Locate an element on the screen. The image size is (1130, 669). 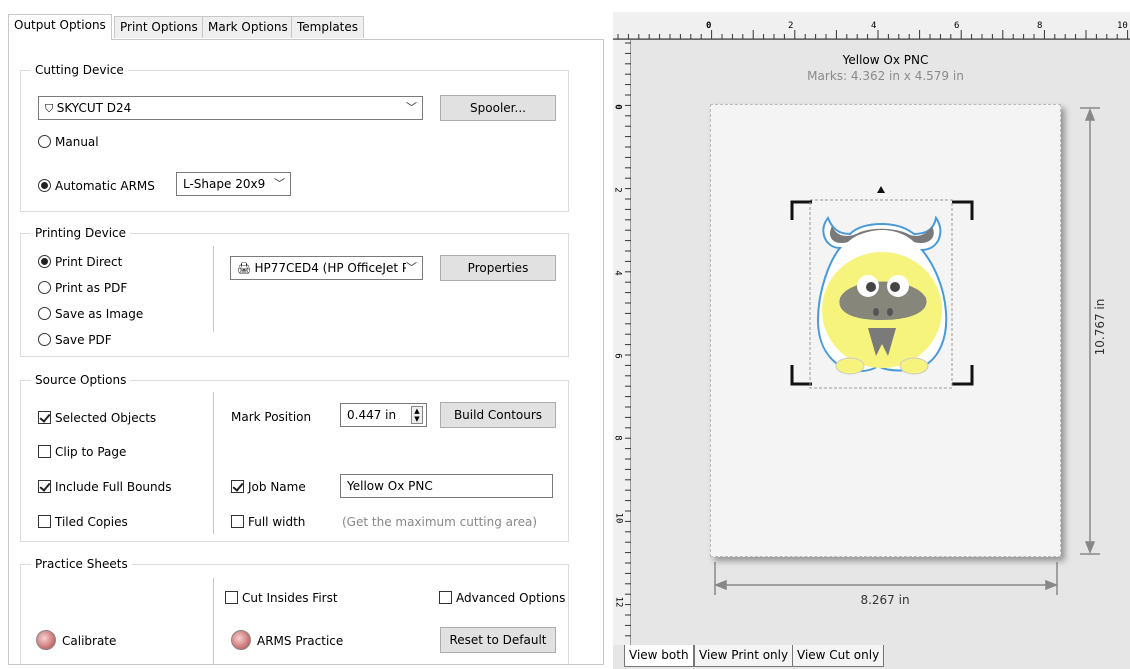
tiled-copies-checkbox: Tiled Copies is located at coordinates (83, 522).